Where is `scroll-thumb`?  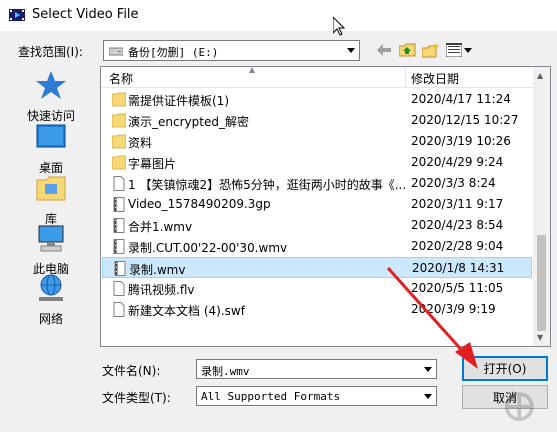 scroll-thumb is located at coordinates (541, 283).